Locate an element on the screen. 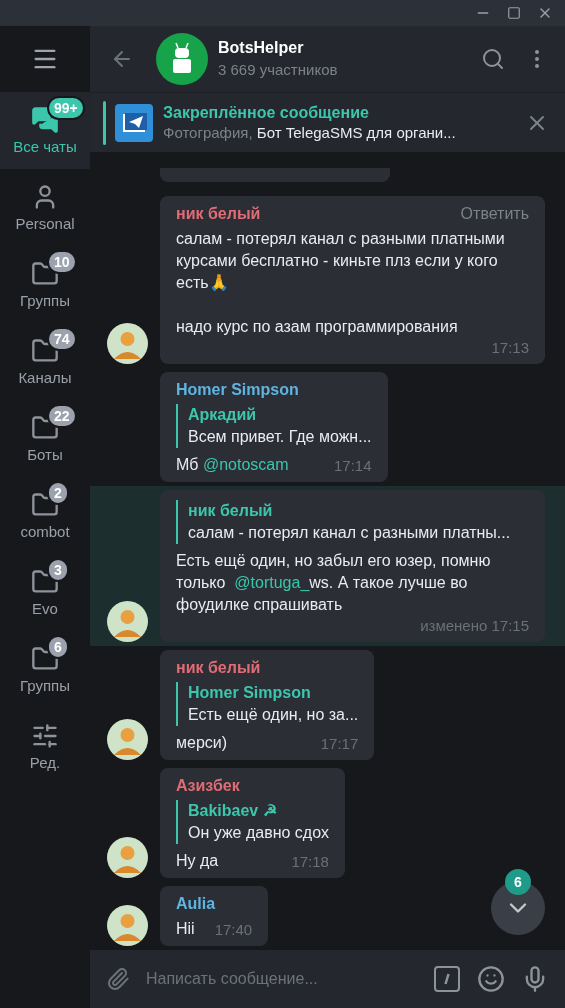  quoted-author: Аркадий is located at coordinates (223, 415).